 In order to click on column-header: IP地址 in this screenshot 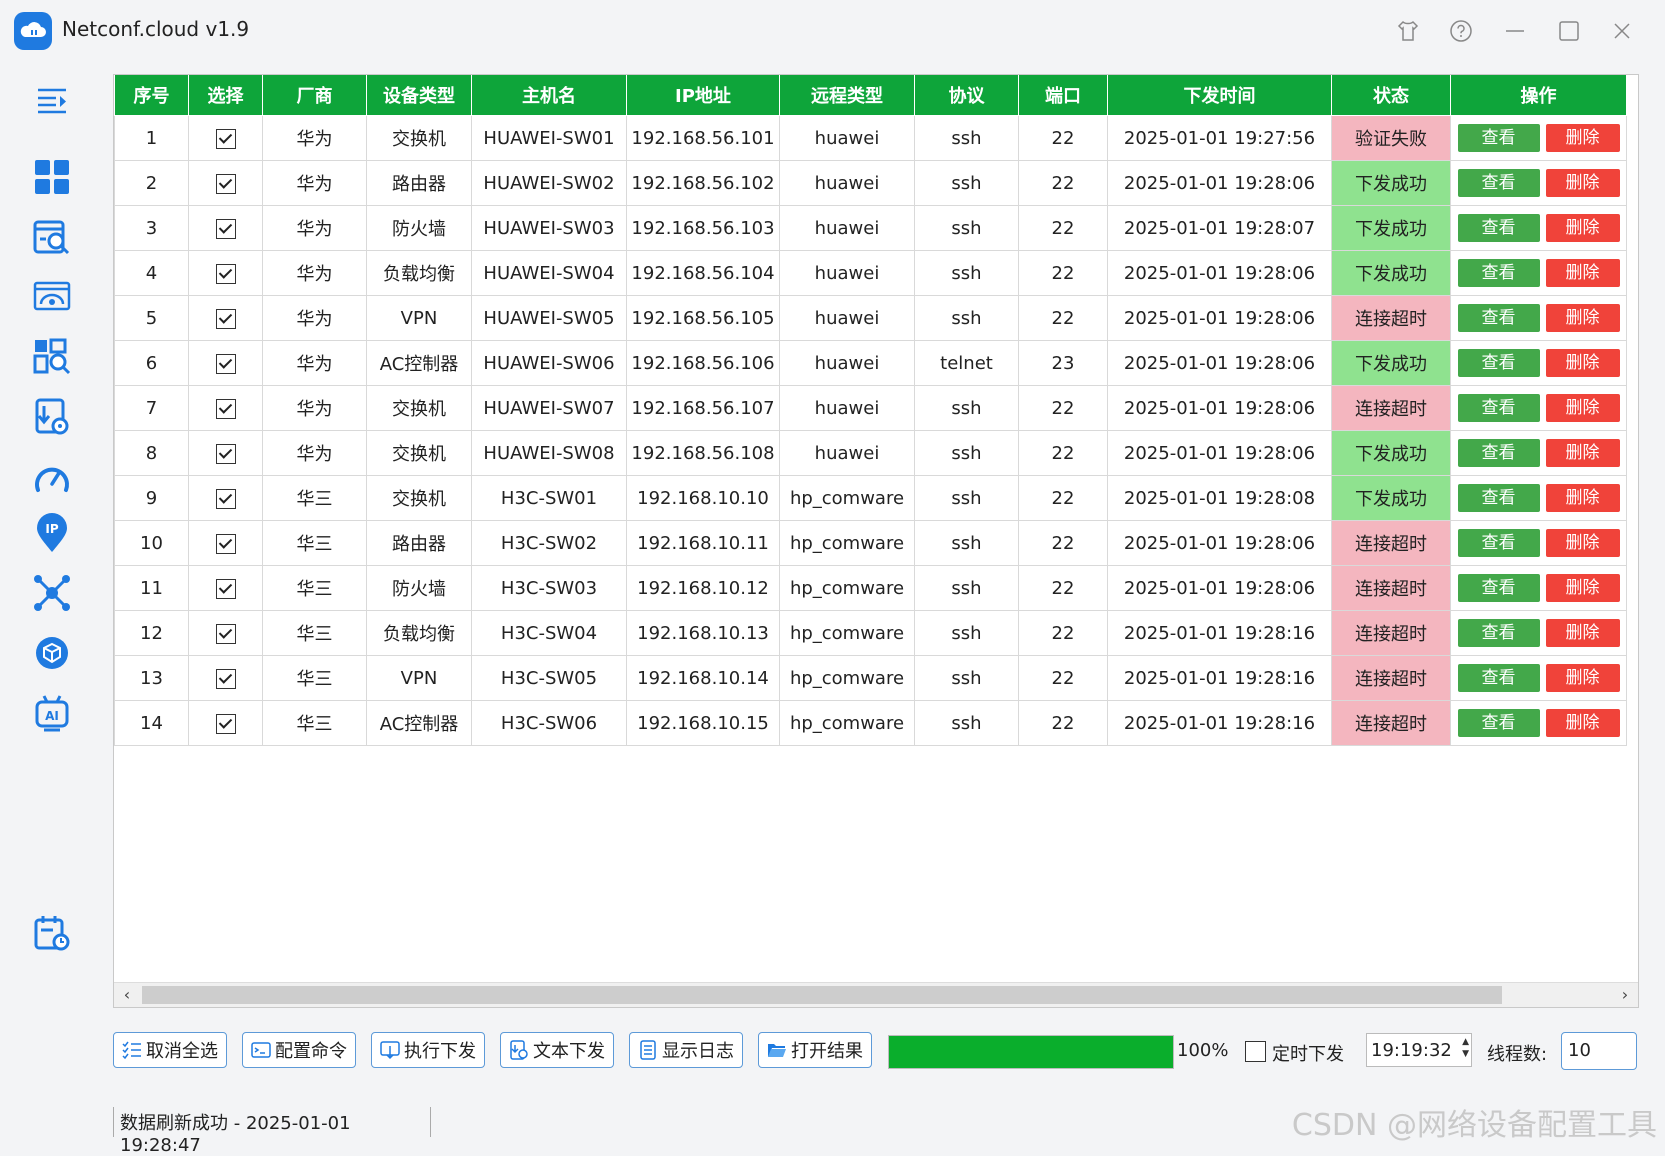, I will do `click(703, 95)`.